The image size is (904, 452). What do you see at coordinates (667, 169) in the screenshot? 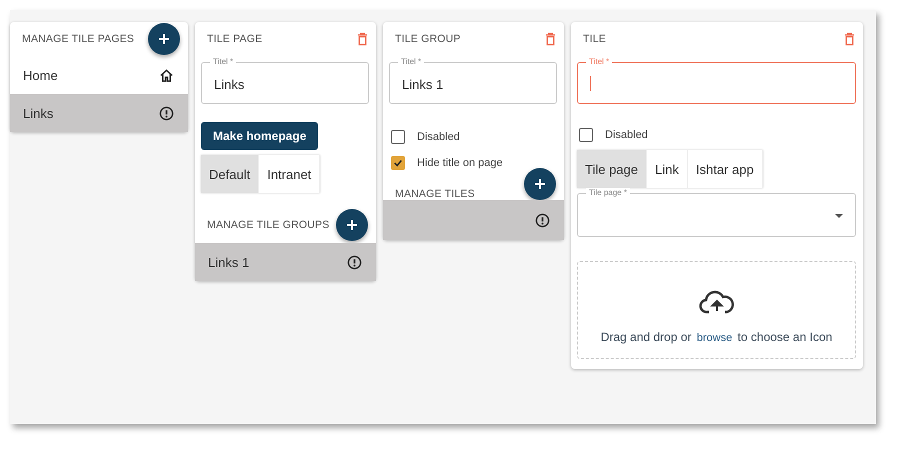
I see `tile-type-option: Link` at bounding box center [667, 169].